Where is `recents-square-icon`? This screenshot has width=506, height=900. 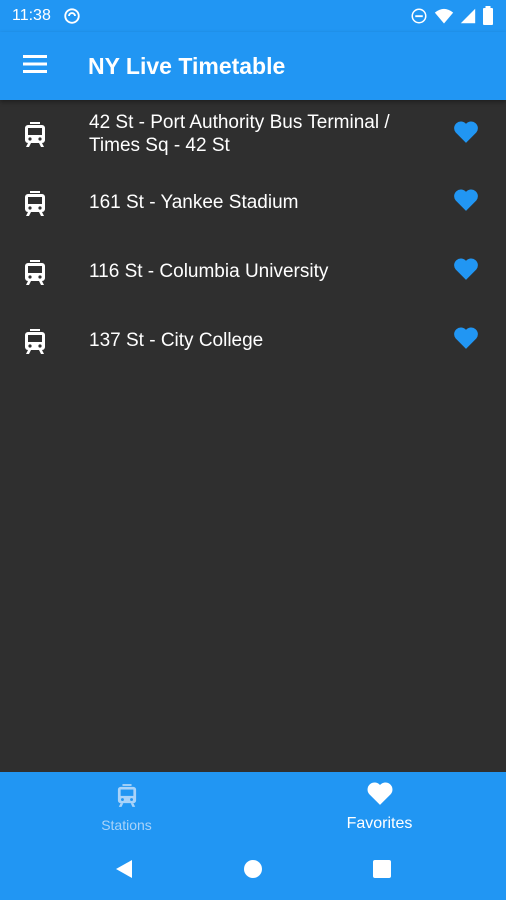
recents-square-icon is located at coordinates (381, 871).